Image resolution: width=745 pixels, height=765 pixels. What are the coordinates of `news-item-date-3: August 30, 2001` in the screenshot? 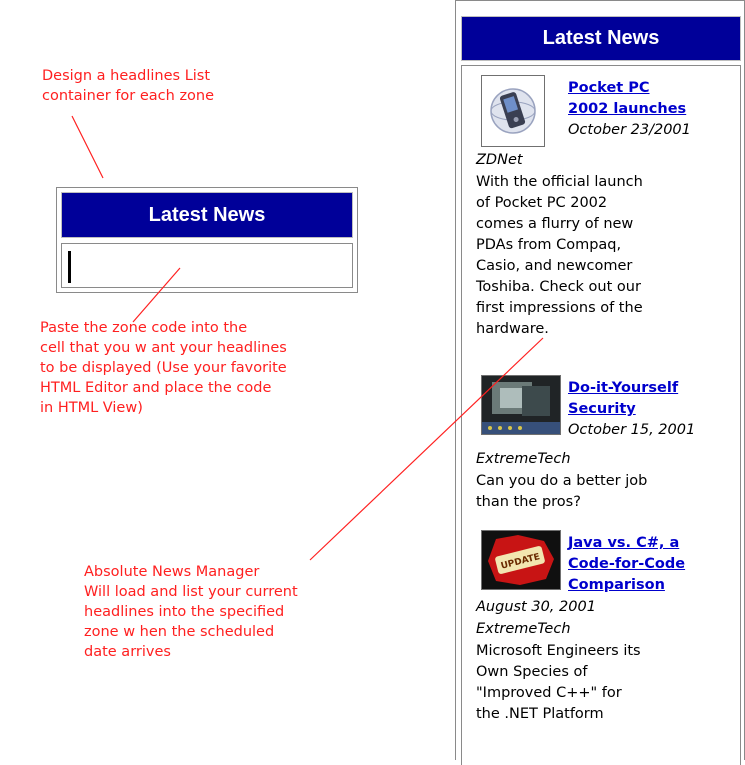 It's located at (536, 607).